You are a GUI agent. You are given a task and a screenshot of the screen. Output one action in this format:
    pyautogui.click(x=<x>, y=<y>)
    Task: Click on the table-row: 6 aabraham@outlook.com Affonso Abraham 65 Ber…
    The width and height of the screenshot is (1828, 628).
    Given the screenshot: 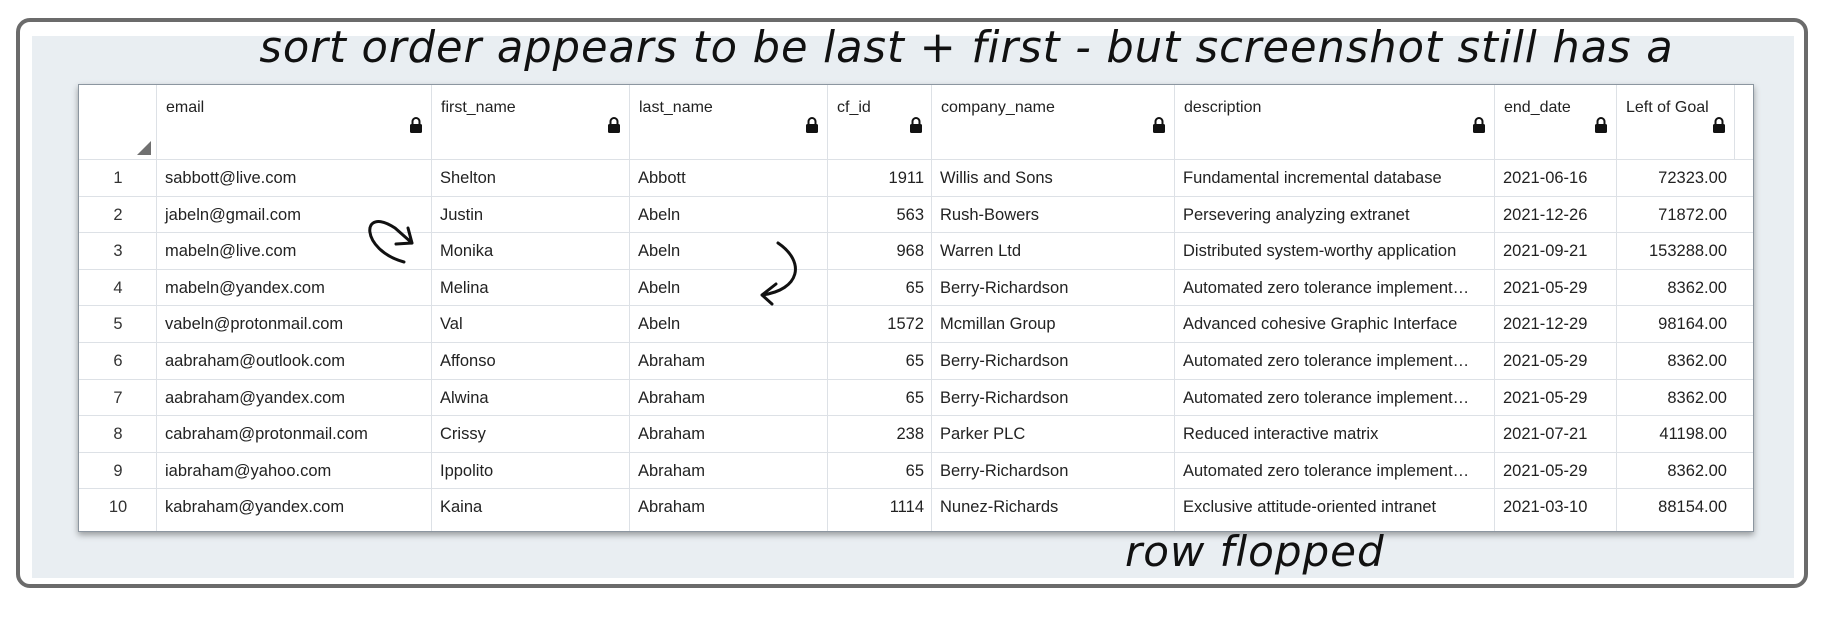 What is the action you would take?
    pyautogui.click(x=916, y=360)
    